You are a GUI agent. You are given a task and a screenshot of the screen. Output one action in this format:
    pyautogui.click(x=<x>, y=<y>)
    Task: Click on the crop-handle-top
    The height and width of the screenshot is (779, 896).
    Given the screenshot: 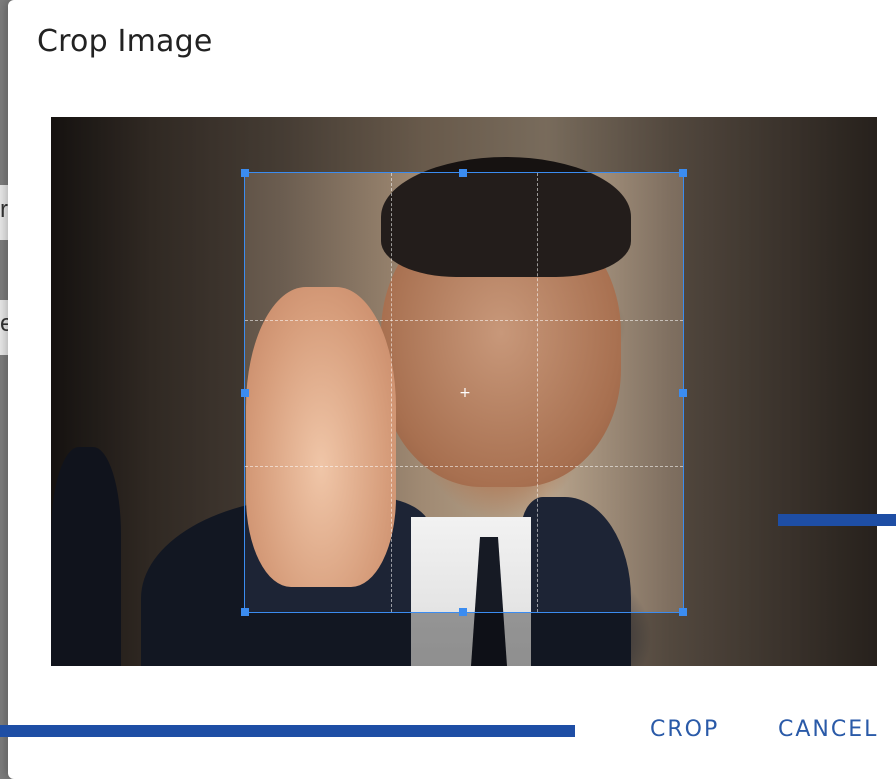 What is the action you would take?
    pyautogui.click(x=463, y=173)
    